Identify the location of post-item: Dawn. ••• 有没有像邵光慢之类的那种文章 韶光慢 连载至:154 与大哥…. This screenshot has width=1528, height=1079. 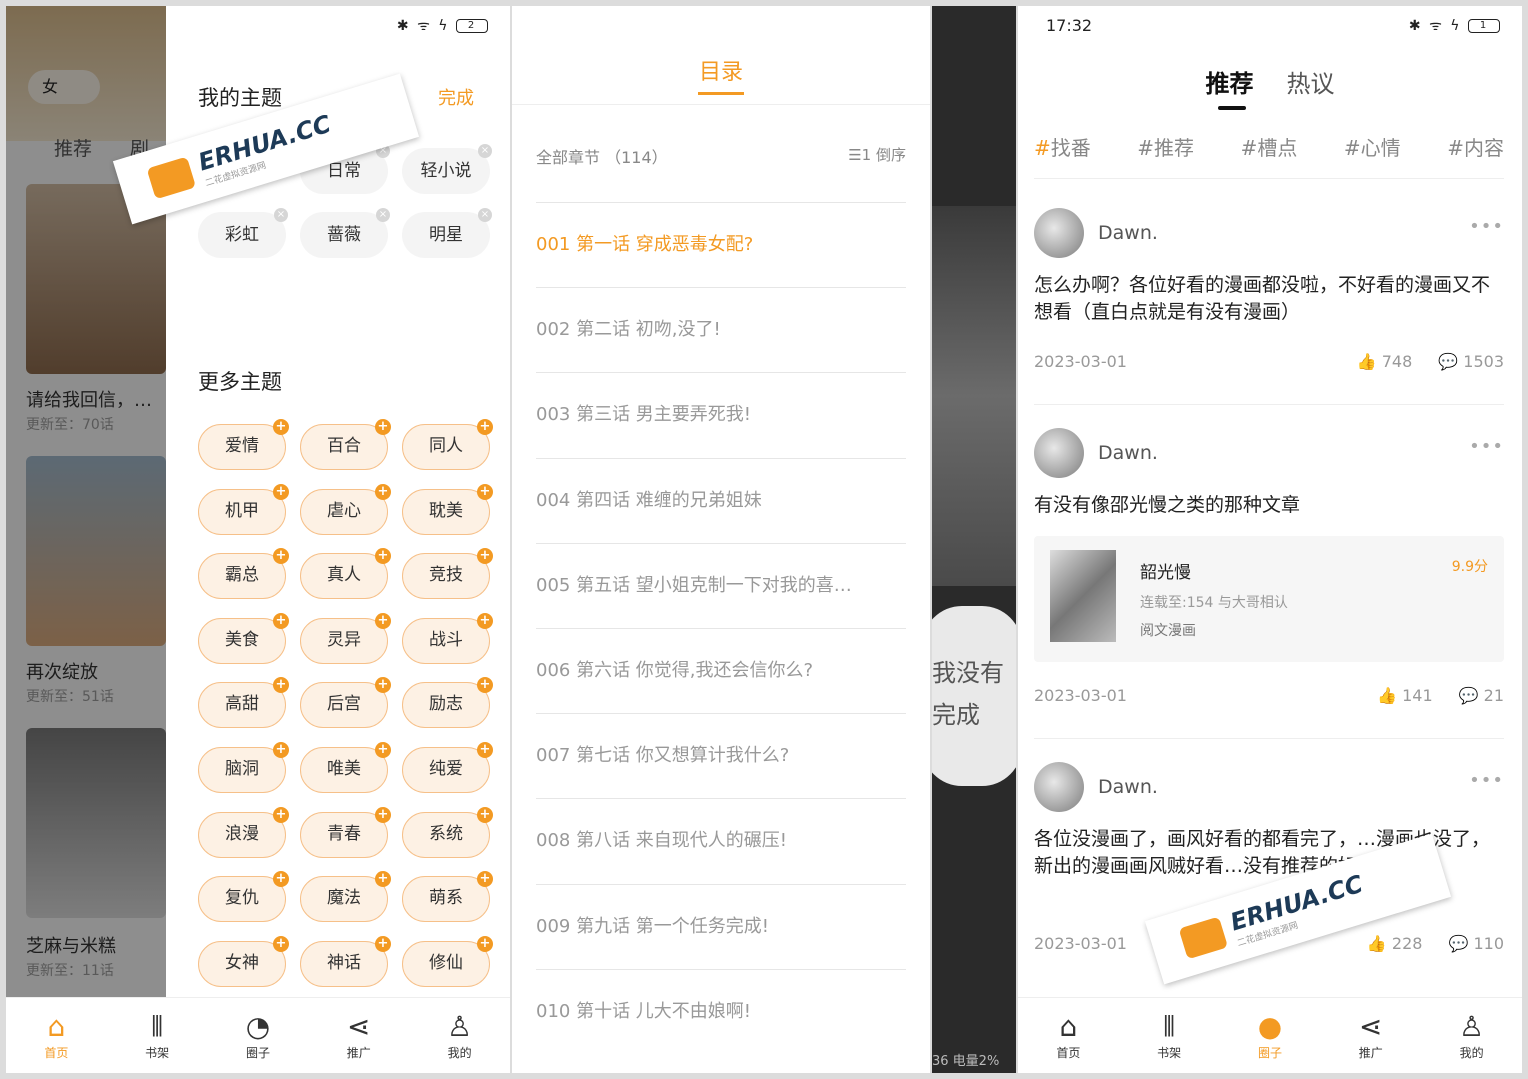
(1269, 573).